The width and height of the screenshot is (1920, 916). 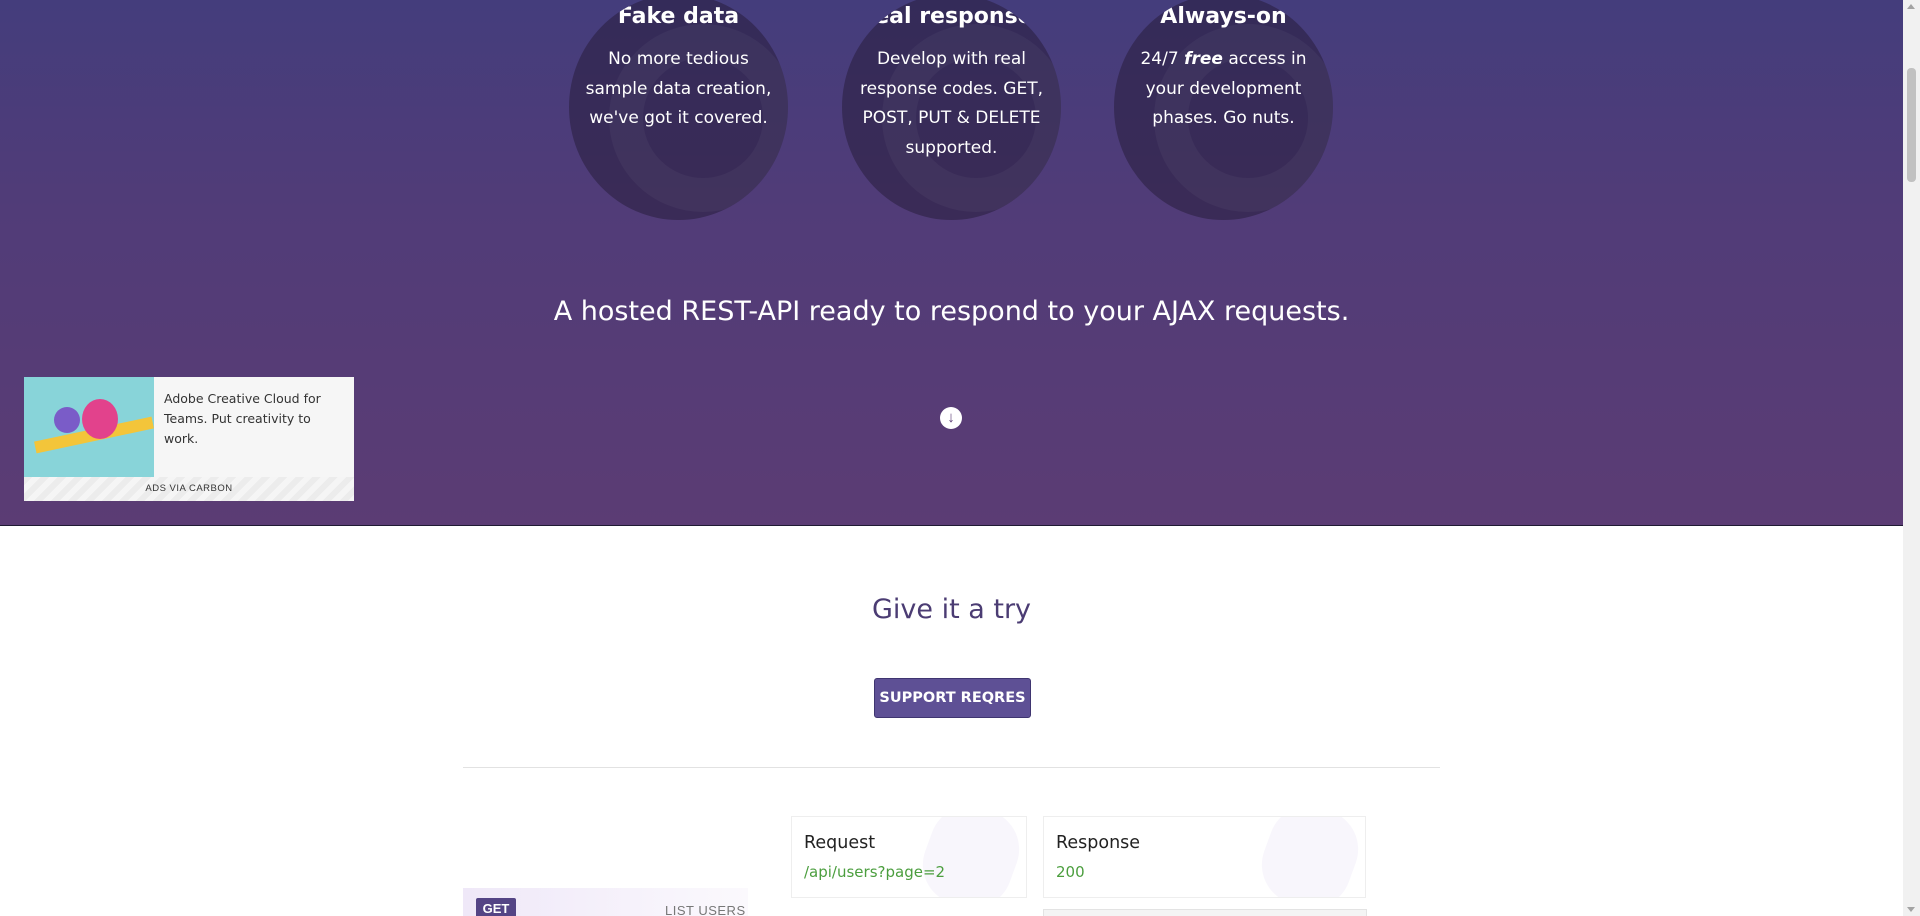 I want to click on response-panel: Response 200, so click(x=1204, y=857).